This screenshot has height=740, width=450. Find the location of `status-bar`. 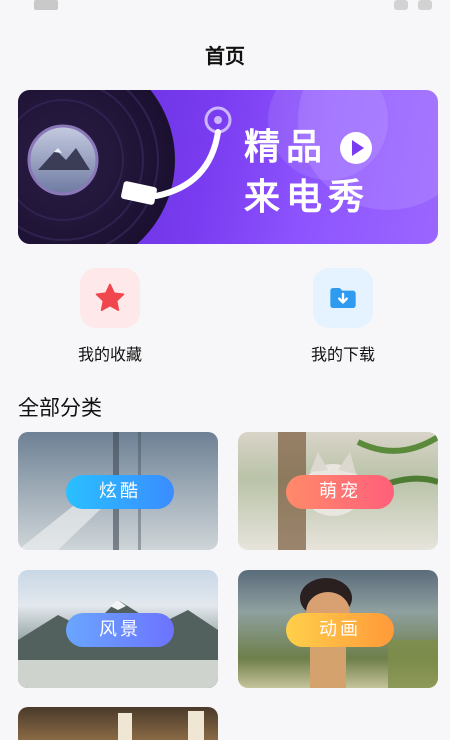

status-bar is located at coordinates (225, 9).